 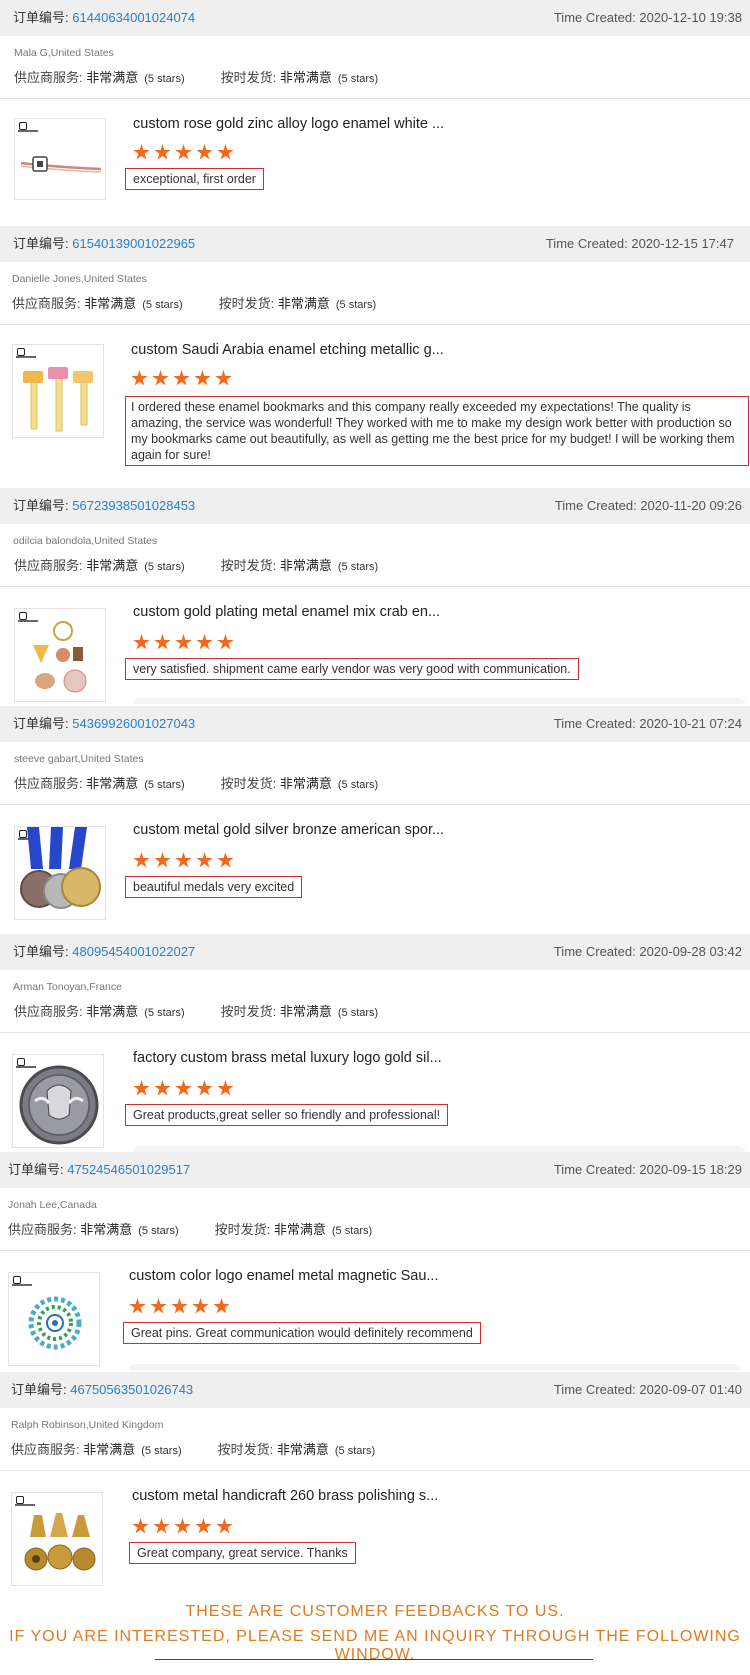 What do you see at coordinates (682, 243) in the screenshot?
I see `time-created-value: 2020-12-15 17:47` at bounding box center [682, 243].